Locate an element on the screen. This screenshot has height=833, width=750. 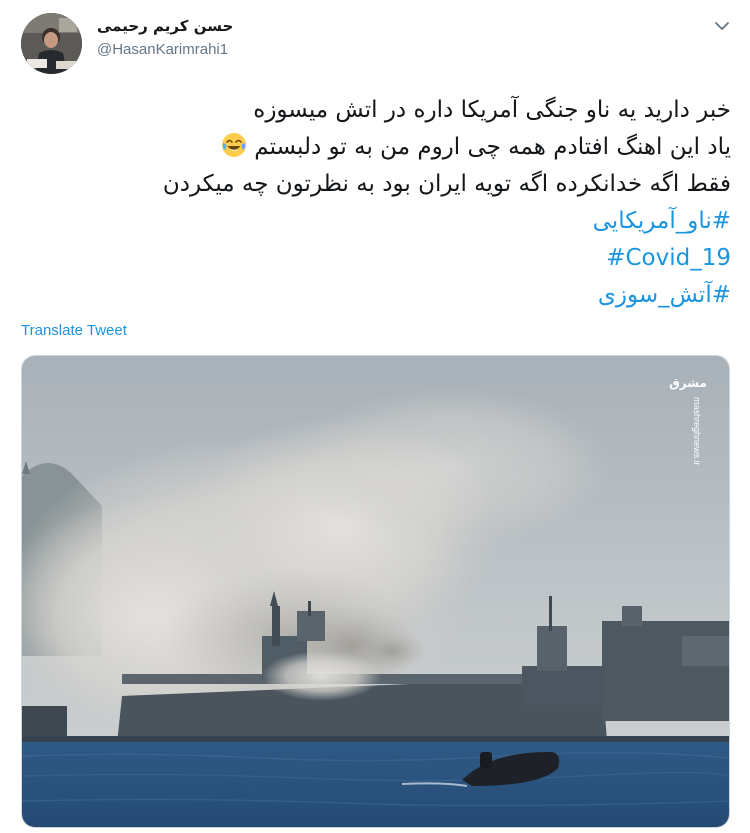
avatar is located at coordinates (51, 43).